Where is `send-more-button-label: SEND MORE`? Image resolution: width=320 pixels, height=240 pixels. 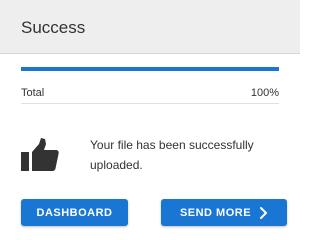
send-more-button-label: SEND MORE is located at coordinates (215, 212).